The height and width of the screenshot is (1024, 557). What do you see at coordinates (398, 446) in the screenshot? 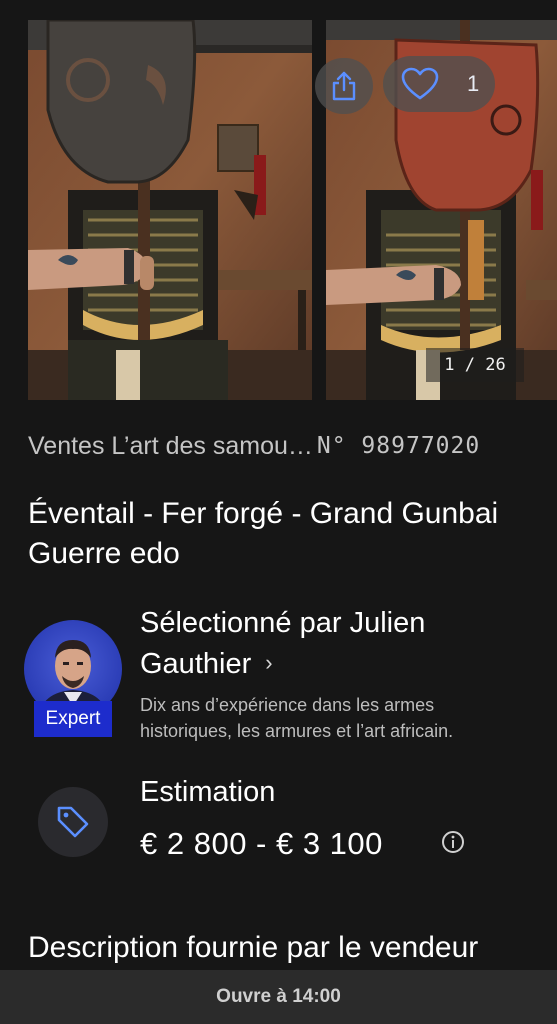
I see `lot-number: N° 98977020` at bounding box center [398, 446].